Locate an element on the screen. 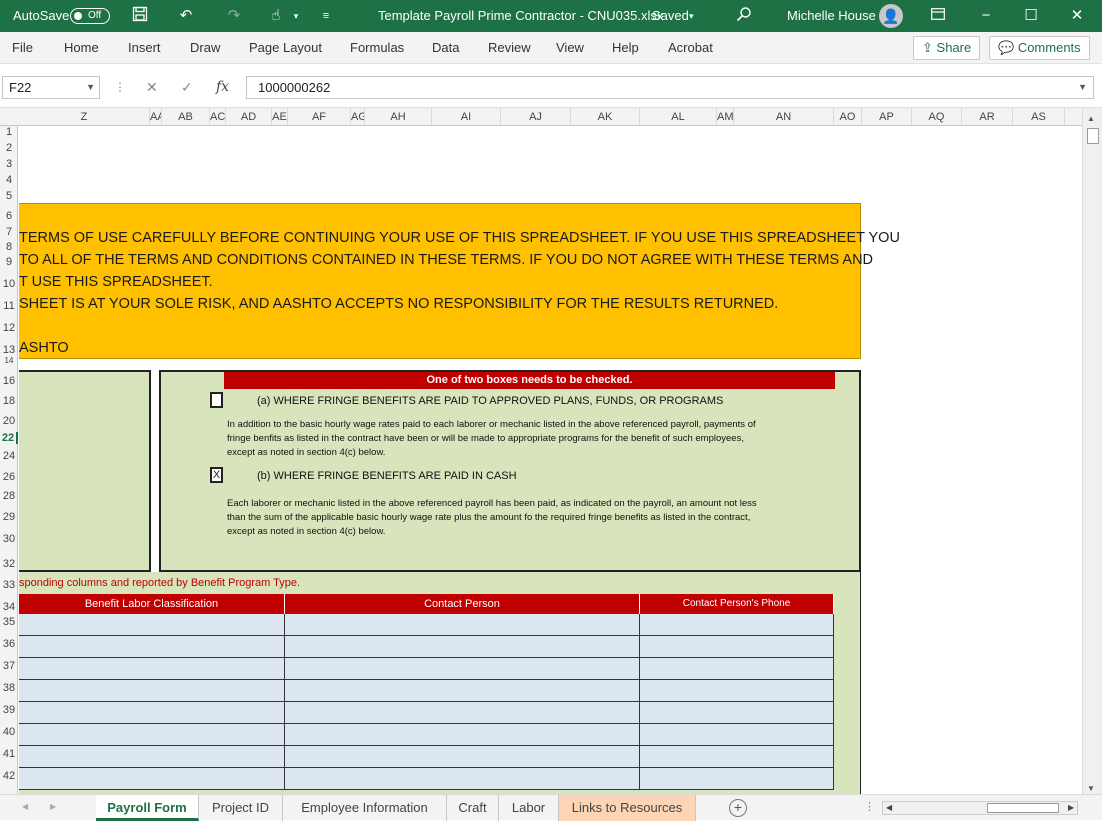 The height and width of the screenshot is (821, 1102). column-header: AL is located at coordinates (678, 117).